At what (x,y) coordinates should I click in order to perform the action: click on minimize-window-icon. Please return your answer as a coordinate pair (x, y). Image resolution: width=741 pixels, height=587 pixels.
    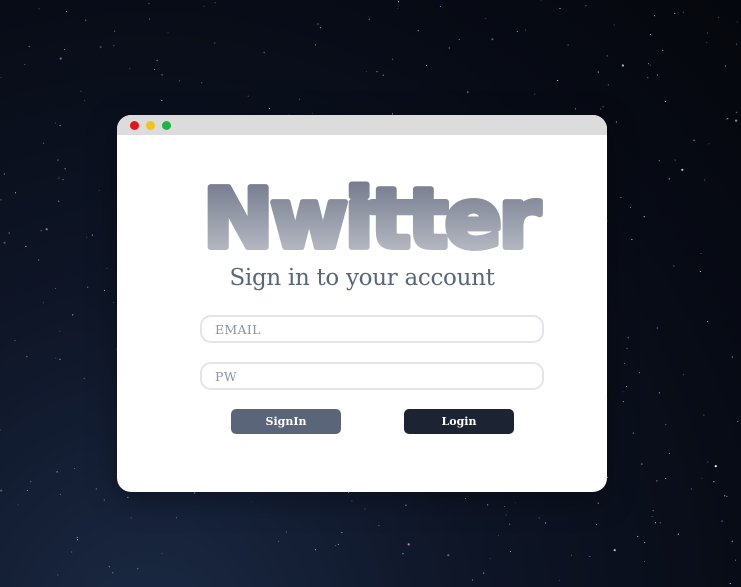
    Looking at the image, I should click on (150, 125).